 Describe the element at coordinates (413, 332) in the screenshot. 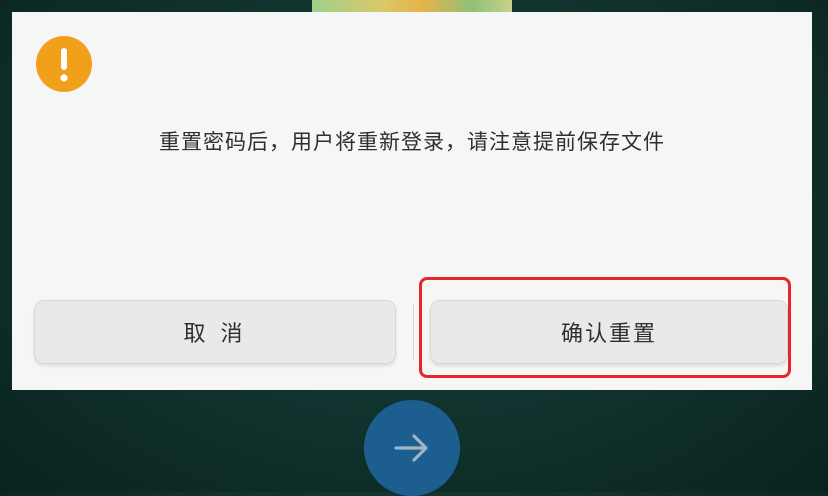

I see `button-divider` at that location.